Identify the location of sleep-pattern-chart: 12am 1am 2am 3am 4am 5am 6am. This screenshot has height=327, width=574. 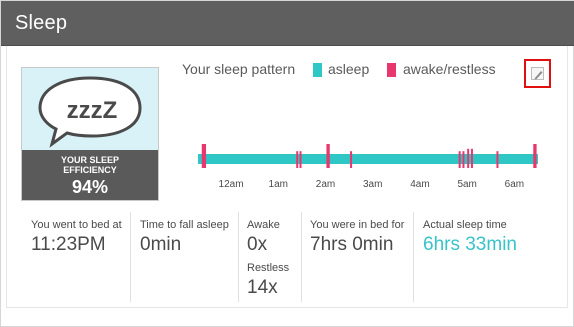
(368, 167).